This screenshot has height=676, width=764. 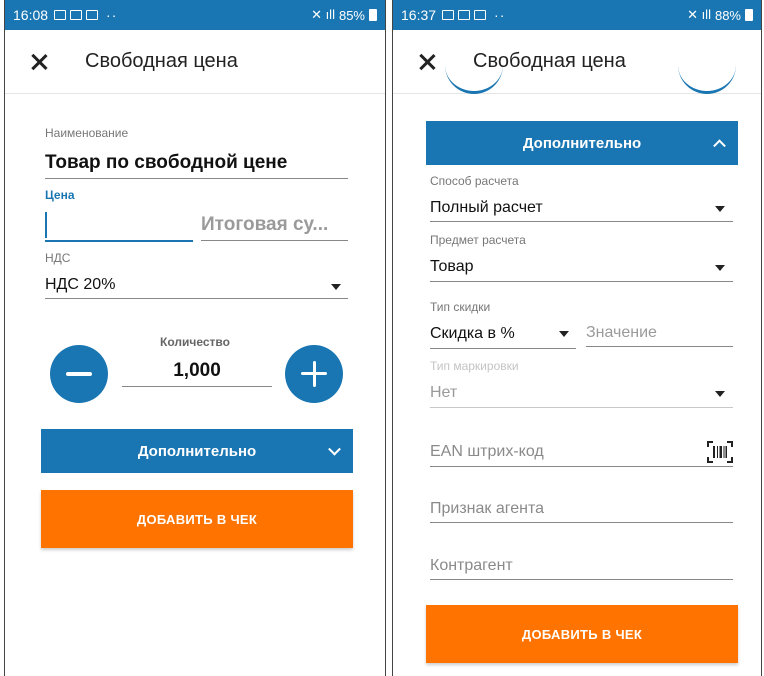 I want to click on chevron-up-icon, so click(x=719, y=146).